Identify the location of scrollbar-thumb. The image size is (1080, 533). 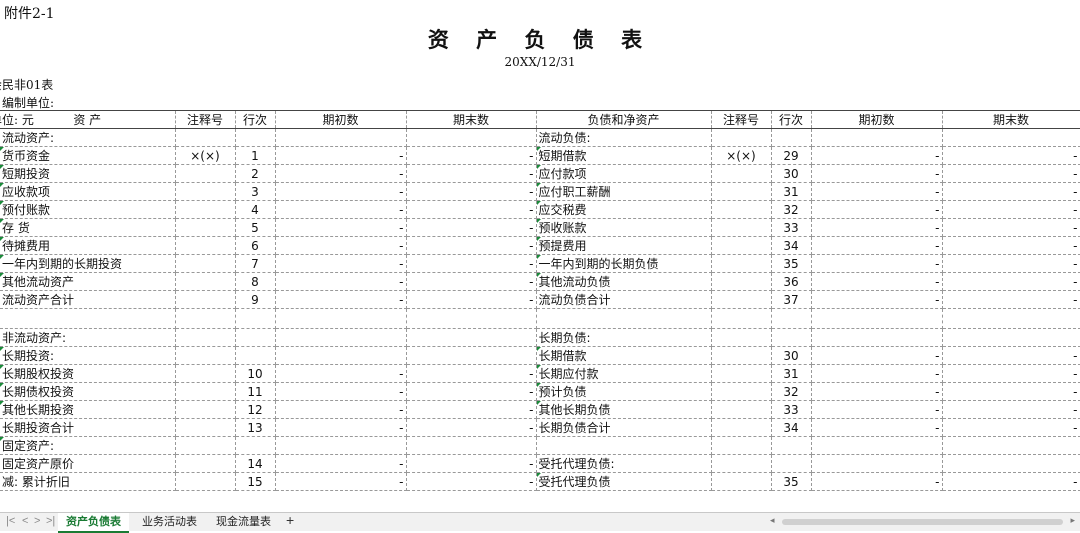
(922, 522).